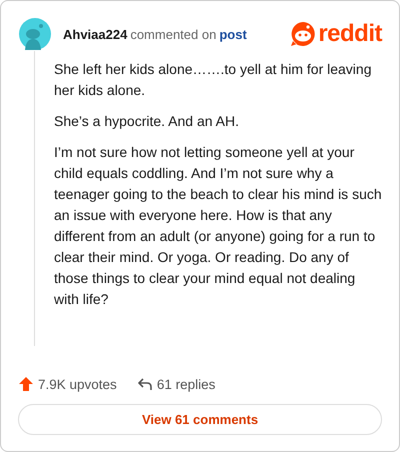 The image size is (400, 452). Describe the element at coordinates (213, 80) in the screenshot. I see `comment-paragraph: She left her kids alone…….to yell at him for leaving her kids alone.` at that location.